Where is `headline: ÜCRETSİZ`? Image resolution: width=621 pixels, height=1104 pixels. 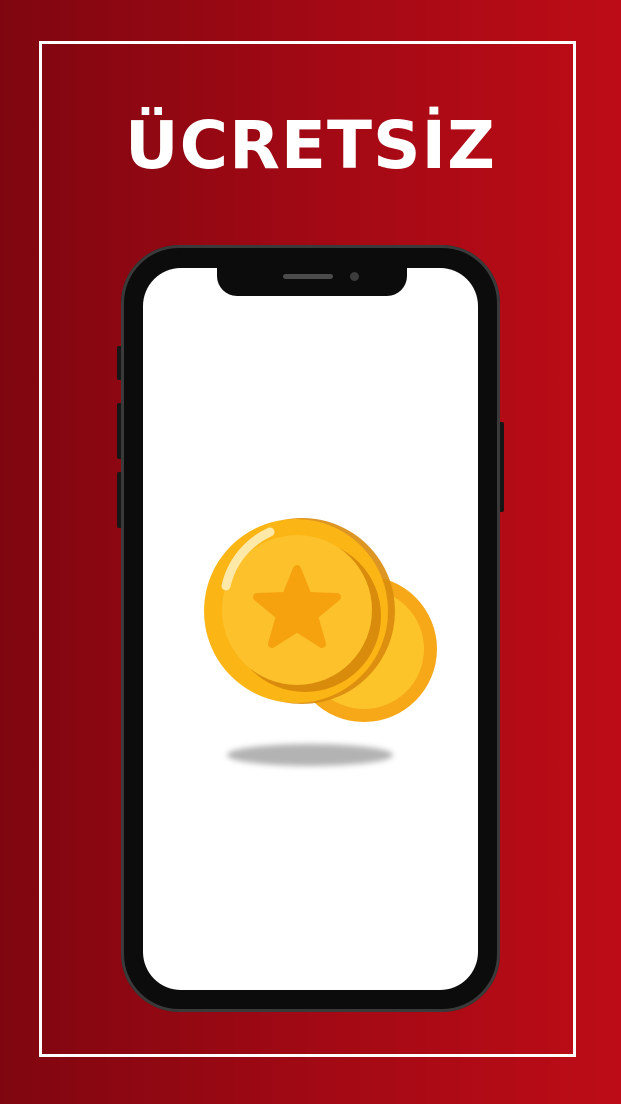 headline: ÜCRETSİZ is located at coordinates (310, 145).